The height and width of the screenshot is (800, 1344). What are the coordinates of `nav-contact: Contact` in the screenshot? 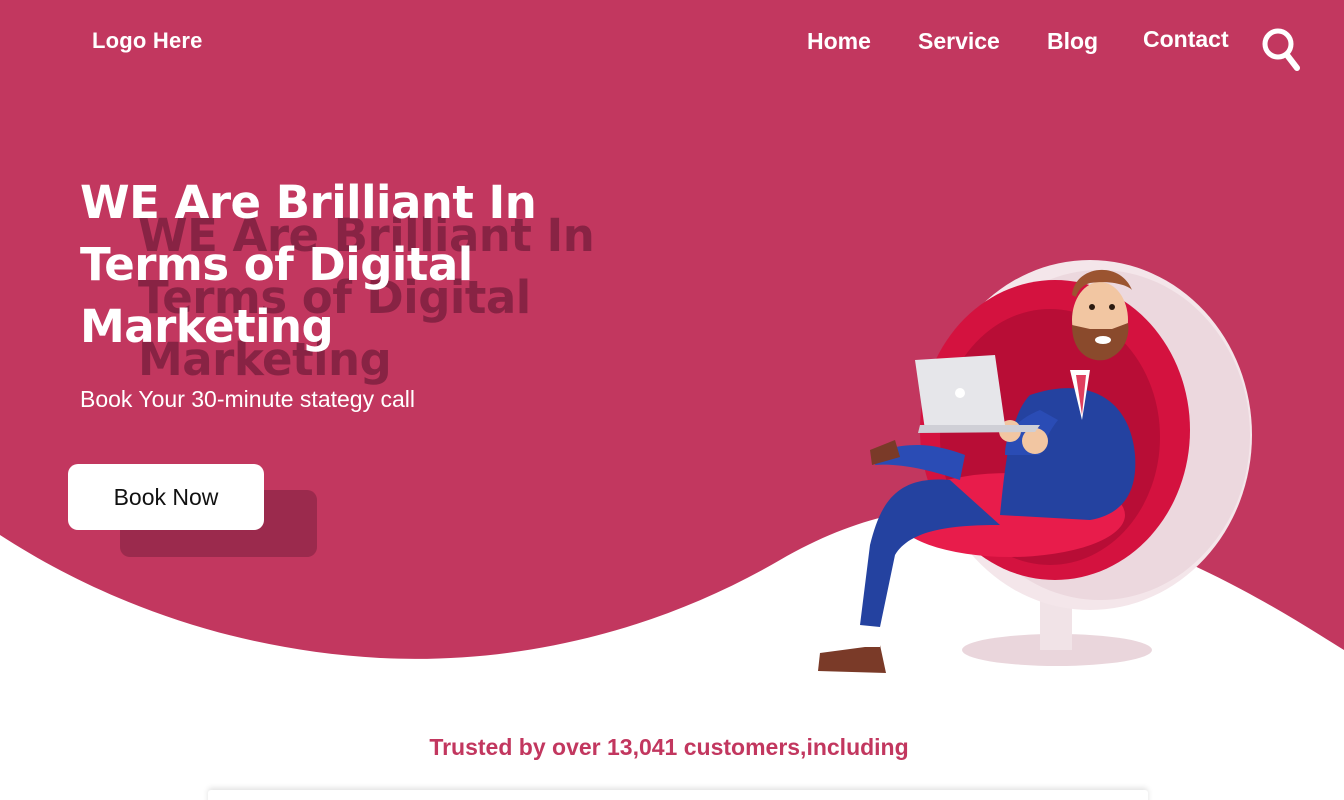 It's located at (1186, 39).